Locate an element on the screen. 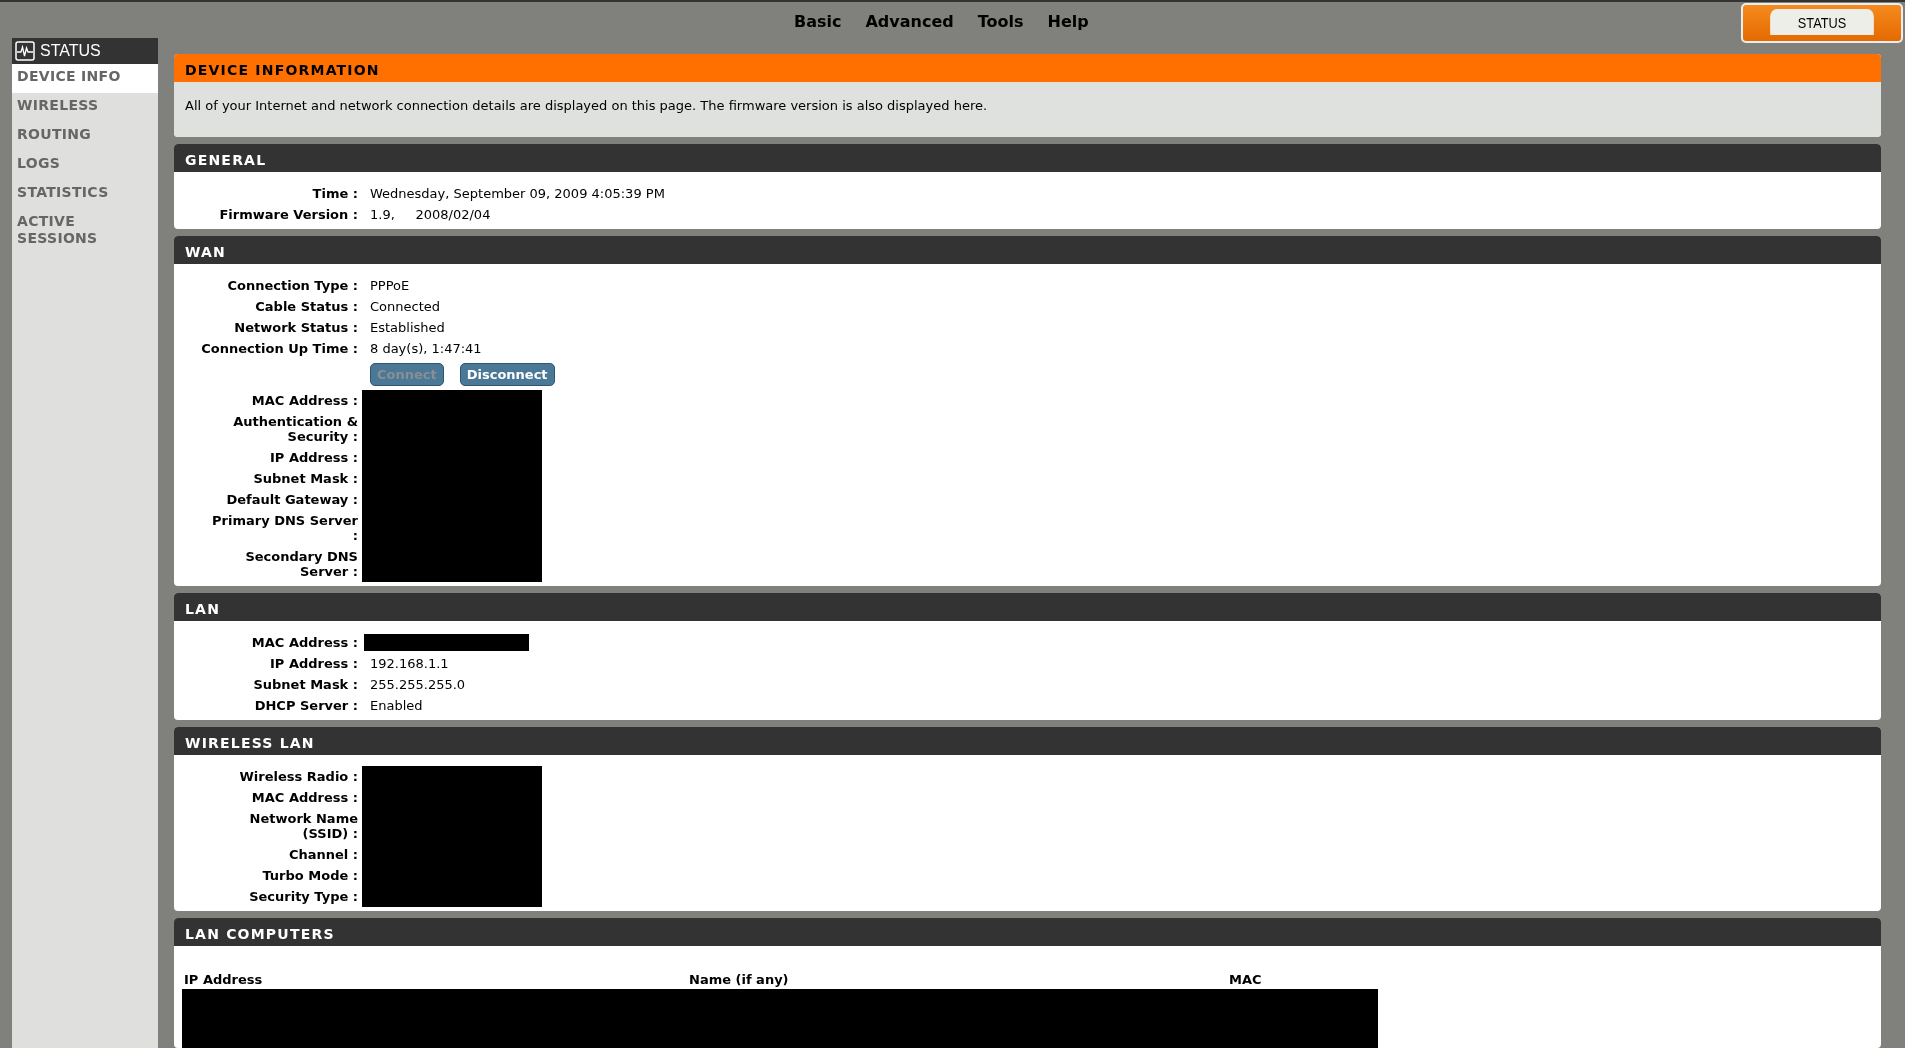  sidebar-item: ROUTING is located at coordinates (85, 136).